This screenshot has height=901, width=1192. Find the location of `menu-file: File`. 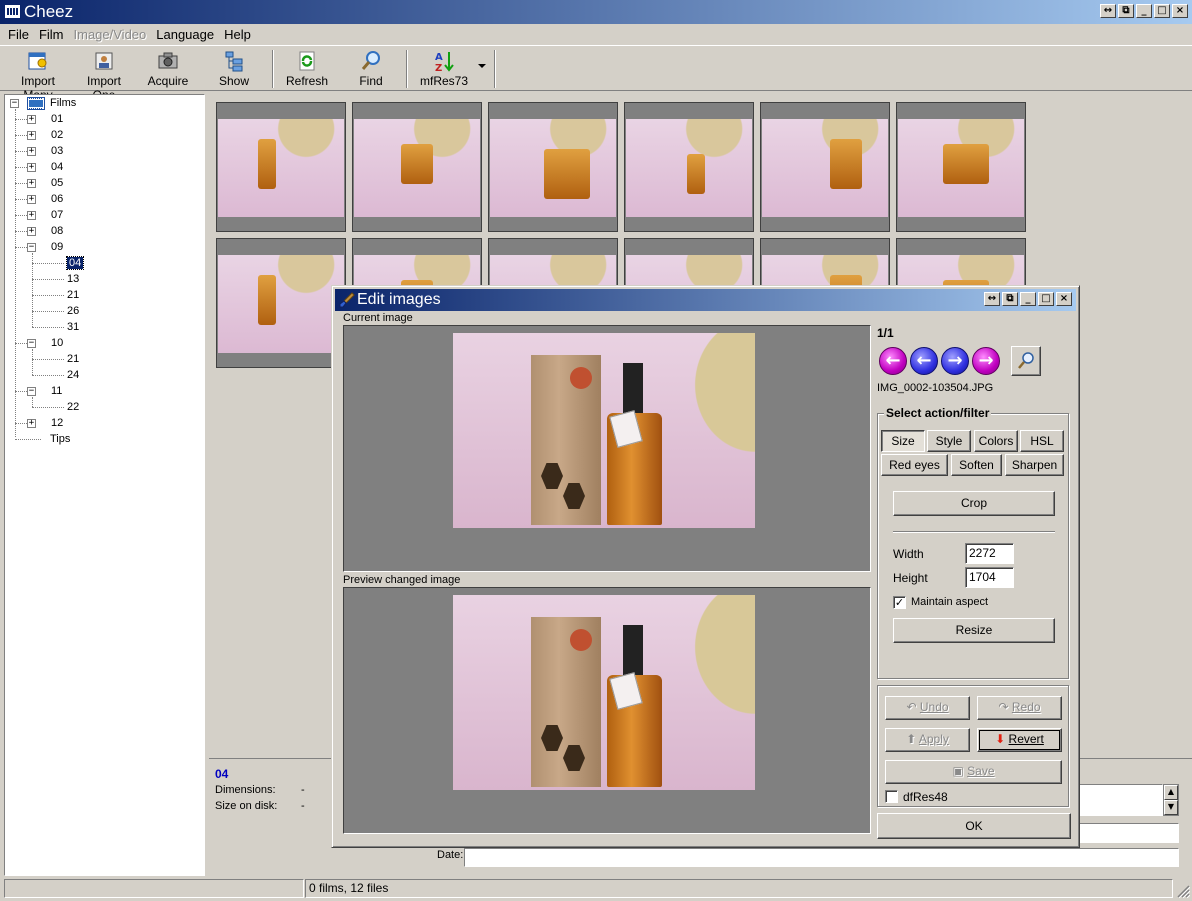

menu-file: File is located at coordinates (19, 34).